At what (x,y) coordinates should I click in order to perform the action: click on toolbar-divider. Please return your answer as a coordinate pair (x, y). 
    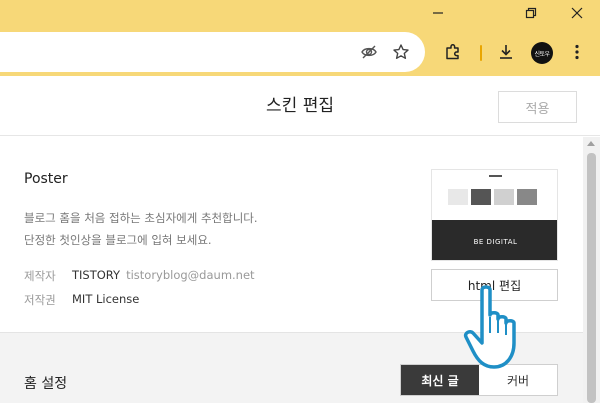
    Looking at the image, I should click on (481, 53).